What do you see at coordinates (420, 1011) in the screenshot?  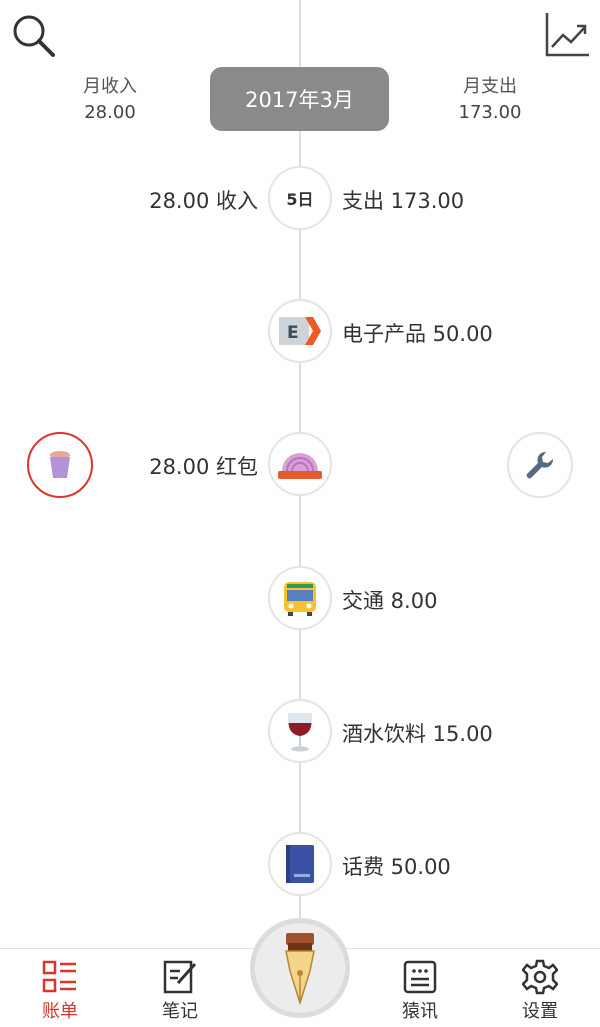 I see `nav-tab-news-label: 猿讯` at bounding box center [420, 1011].